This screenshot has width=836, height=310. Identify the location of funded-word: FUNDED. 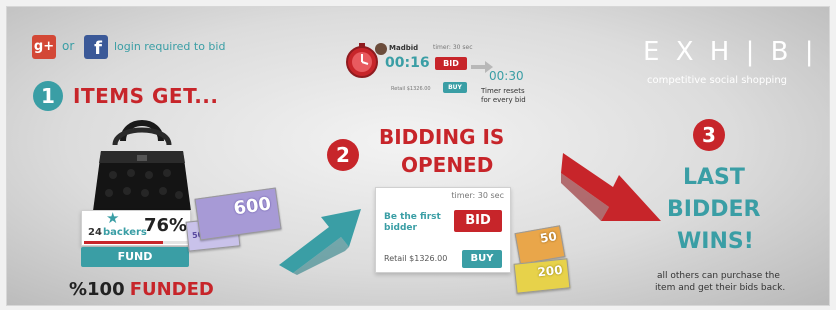
(171, 289).